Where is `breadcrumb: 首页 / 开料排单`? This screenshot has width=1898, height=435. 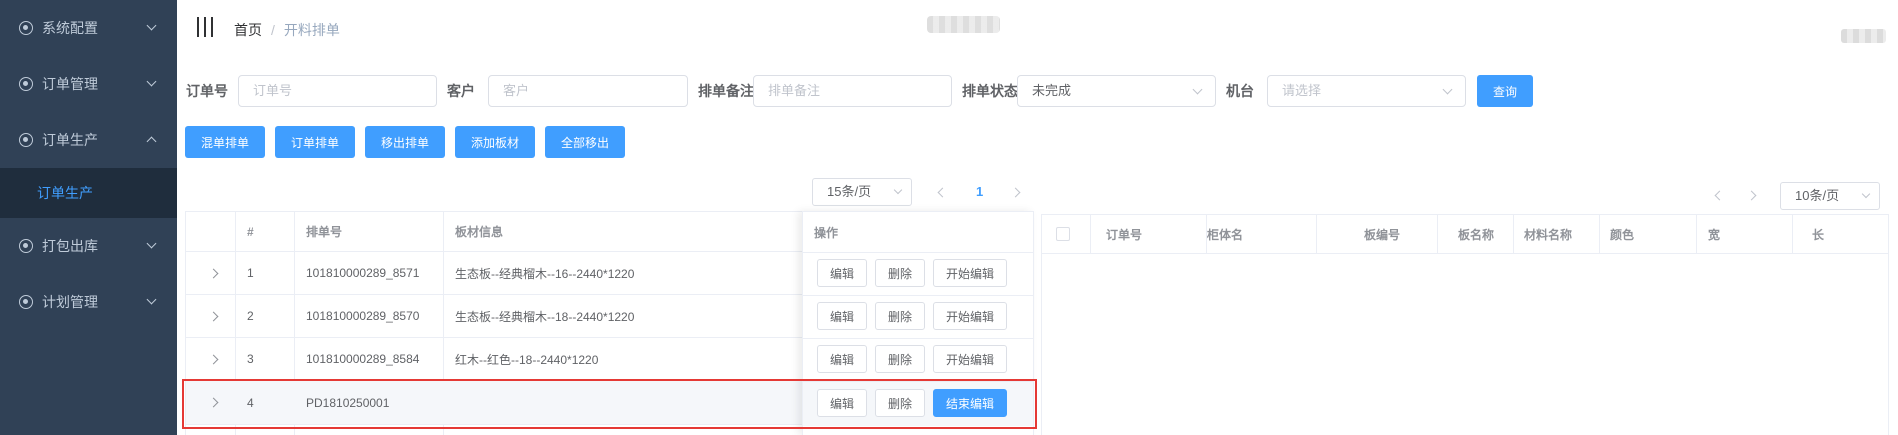 breadcrumb: 首页 / 开料排单 is located at coordinates (287, 30).